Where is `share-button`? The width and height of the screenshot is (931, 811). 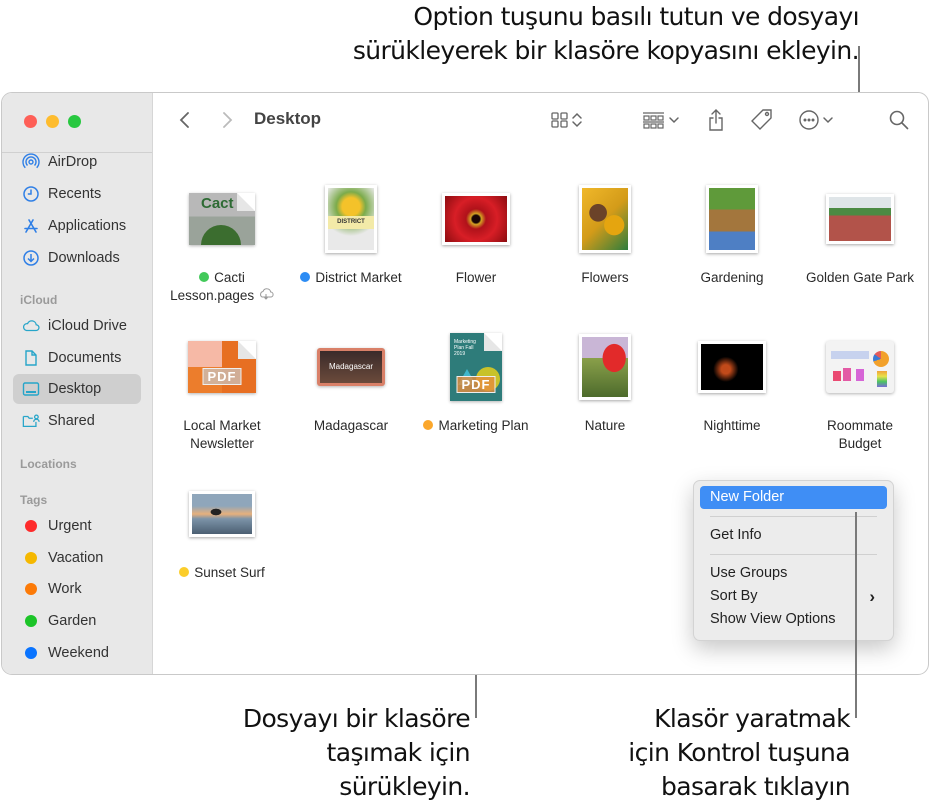 share-button is located at coordinates (716, 120).